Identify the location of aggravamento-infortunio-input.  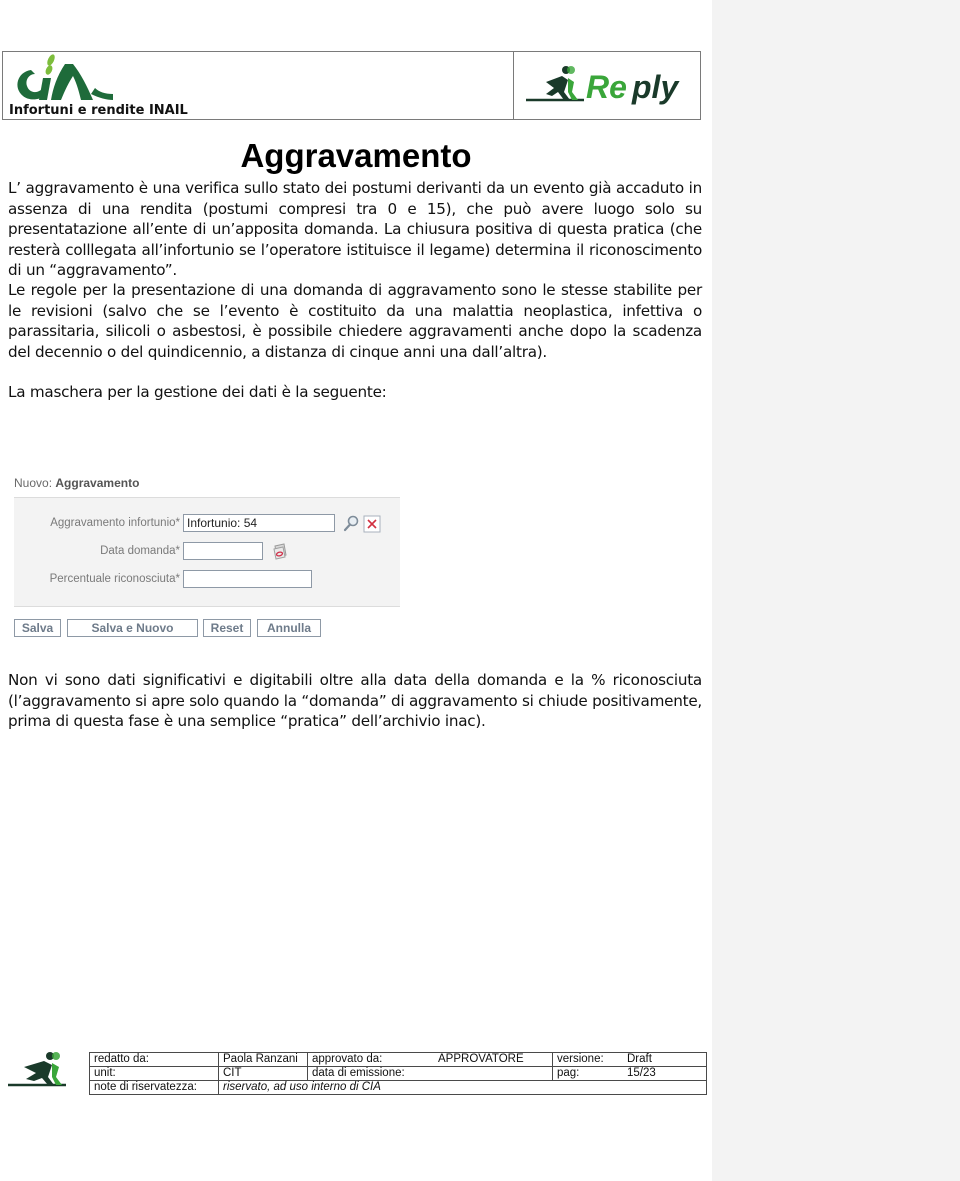
(259, 523).